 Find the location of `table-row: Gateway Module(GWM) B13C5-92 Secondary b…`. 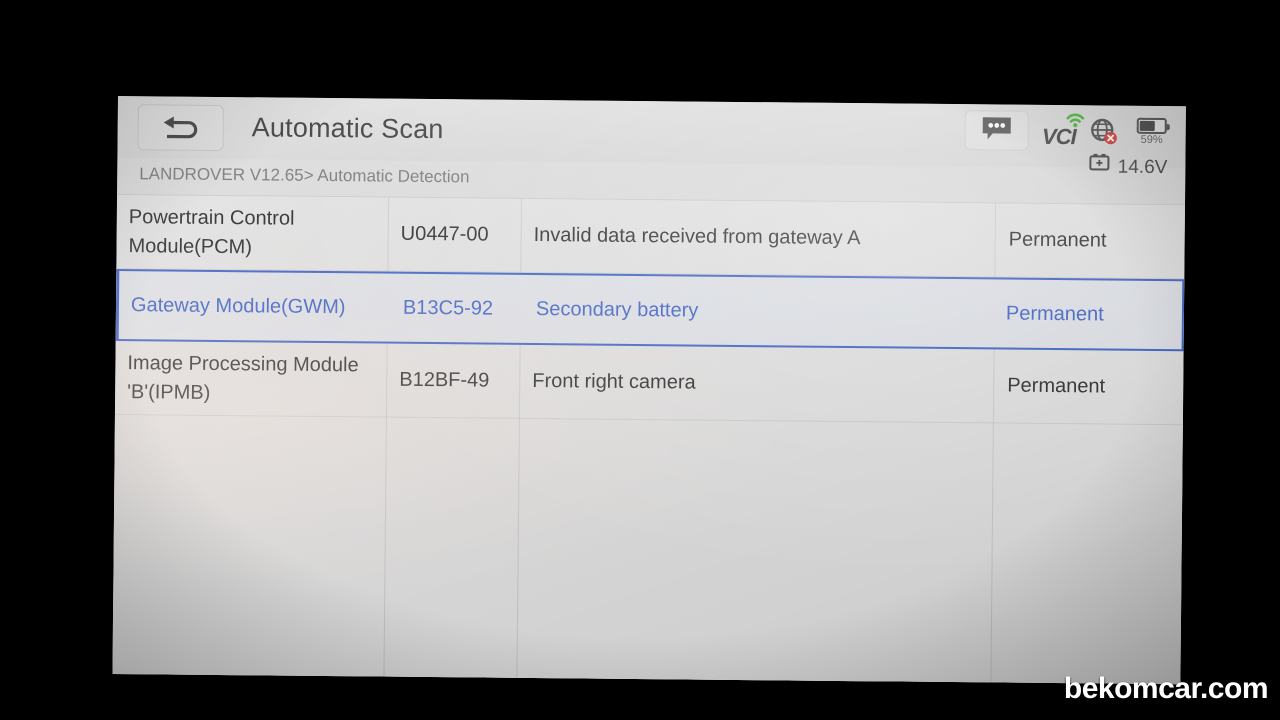

table-row: Gateway Module(GWM) B13C5-92 Secondary b… is located at coordinates (650, 310).